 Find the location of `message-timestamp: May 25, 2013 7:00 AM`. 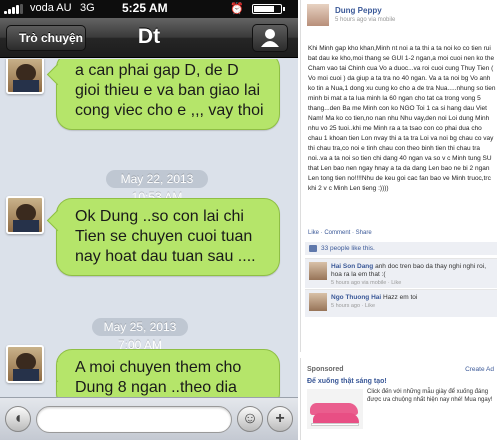

message-timestamp: May 25, 2013 7:00 AM is located at coordinates (140, 335).